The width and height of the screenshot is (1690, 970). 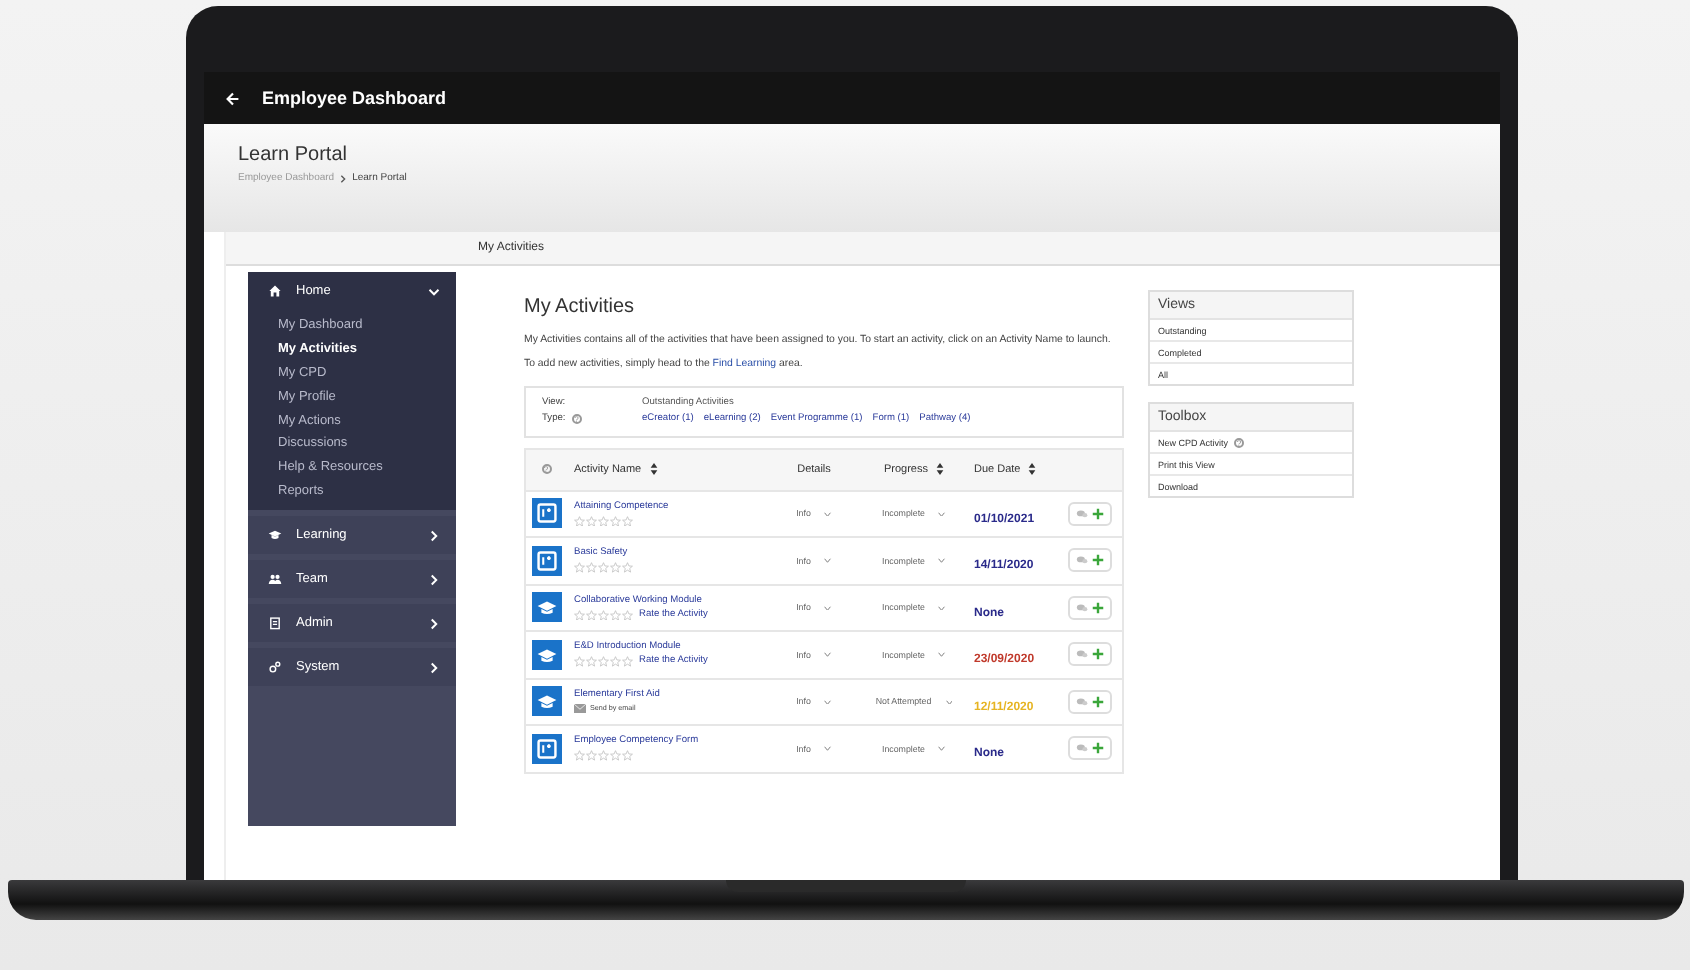 I want to click on app-title: Employee Dashboard, so click(x=354, y=98).